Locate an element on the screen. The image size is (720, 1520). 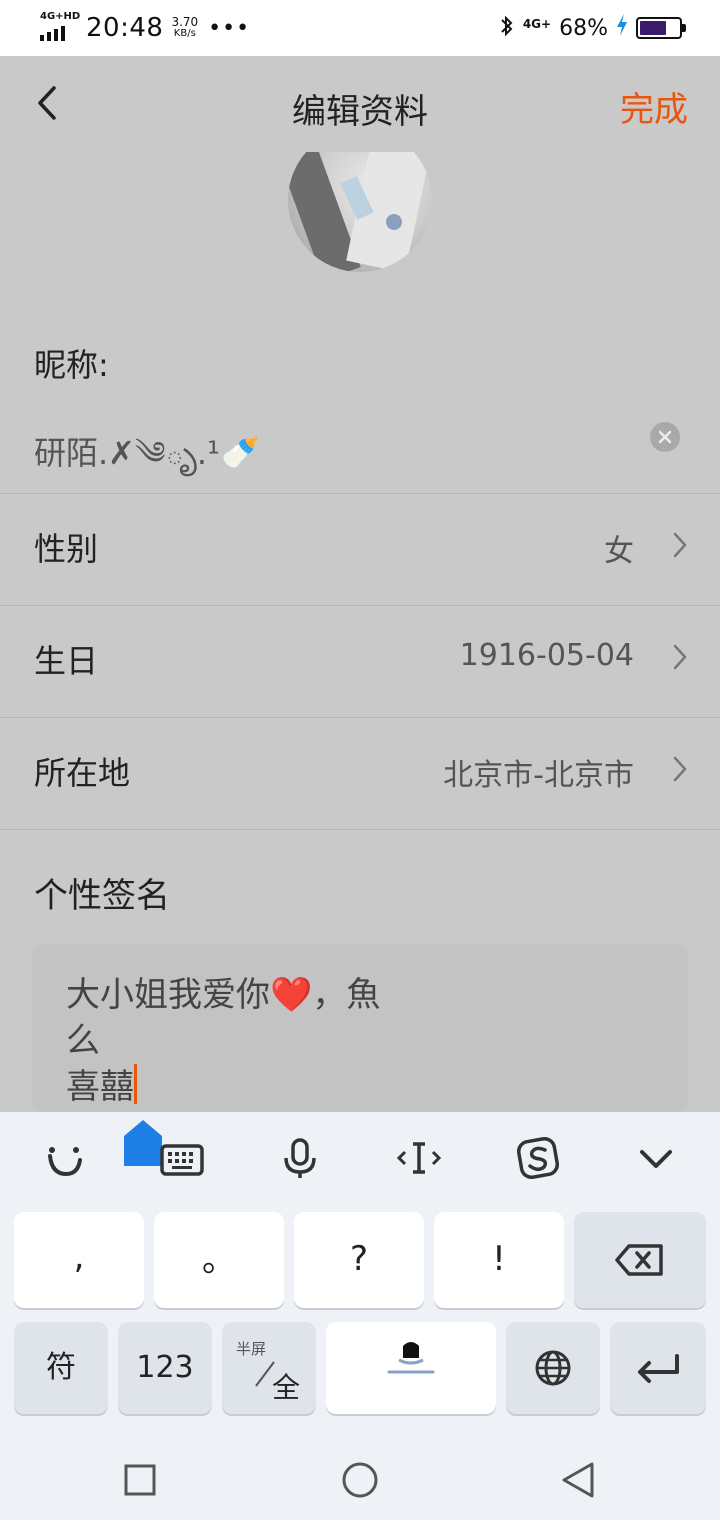
key-label: , is located at coordinates (79, 1257).